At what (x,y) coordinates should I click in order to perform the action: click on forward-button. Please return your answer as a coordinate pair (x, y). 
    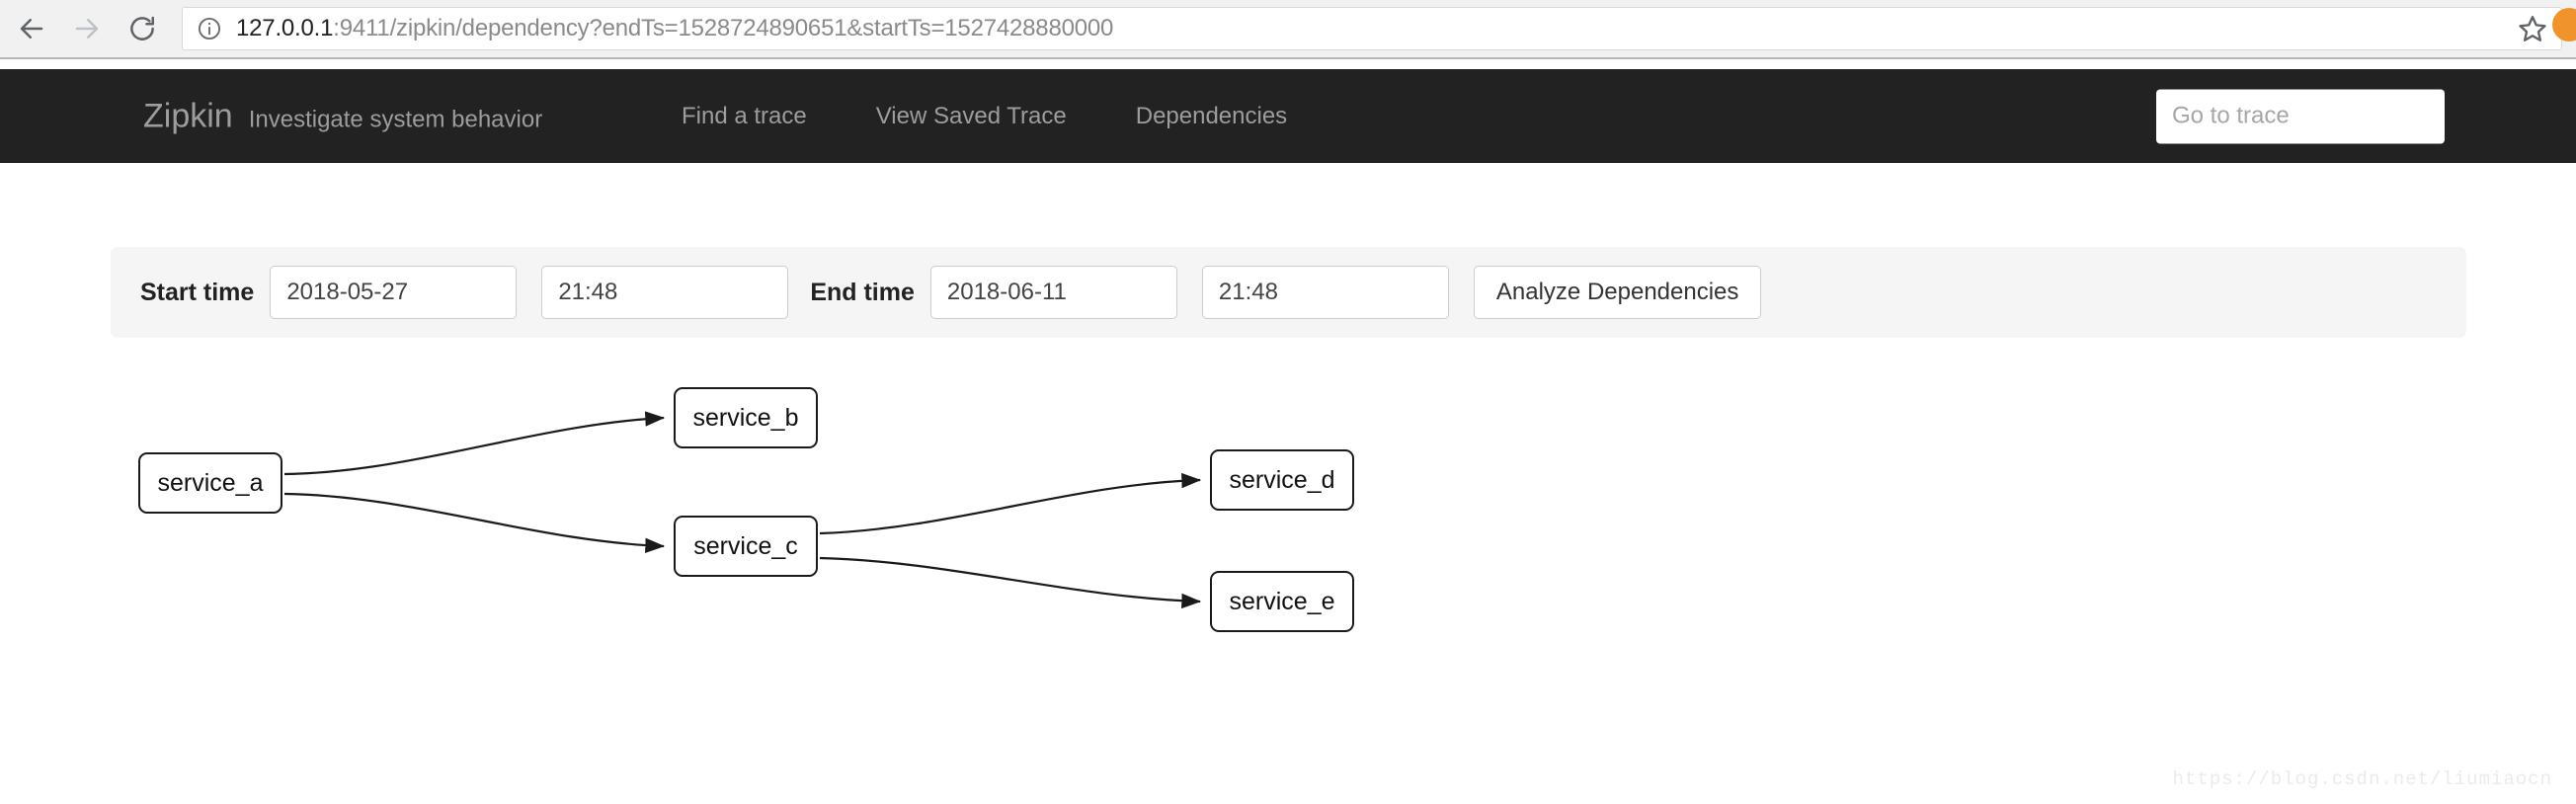
    Looking at the image, I should click on (87, 28).